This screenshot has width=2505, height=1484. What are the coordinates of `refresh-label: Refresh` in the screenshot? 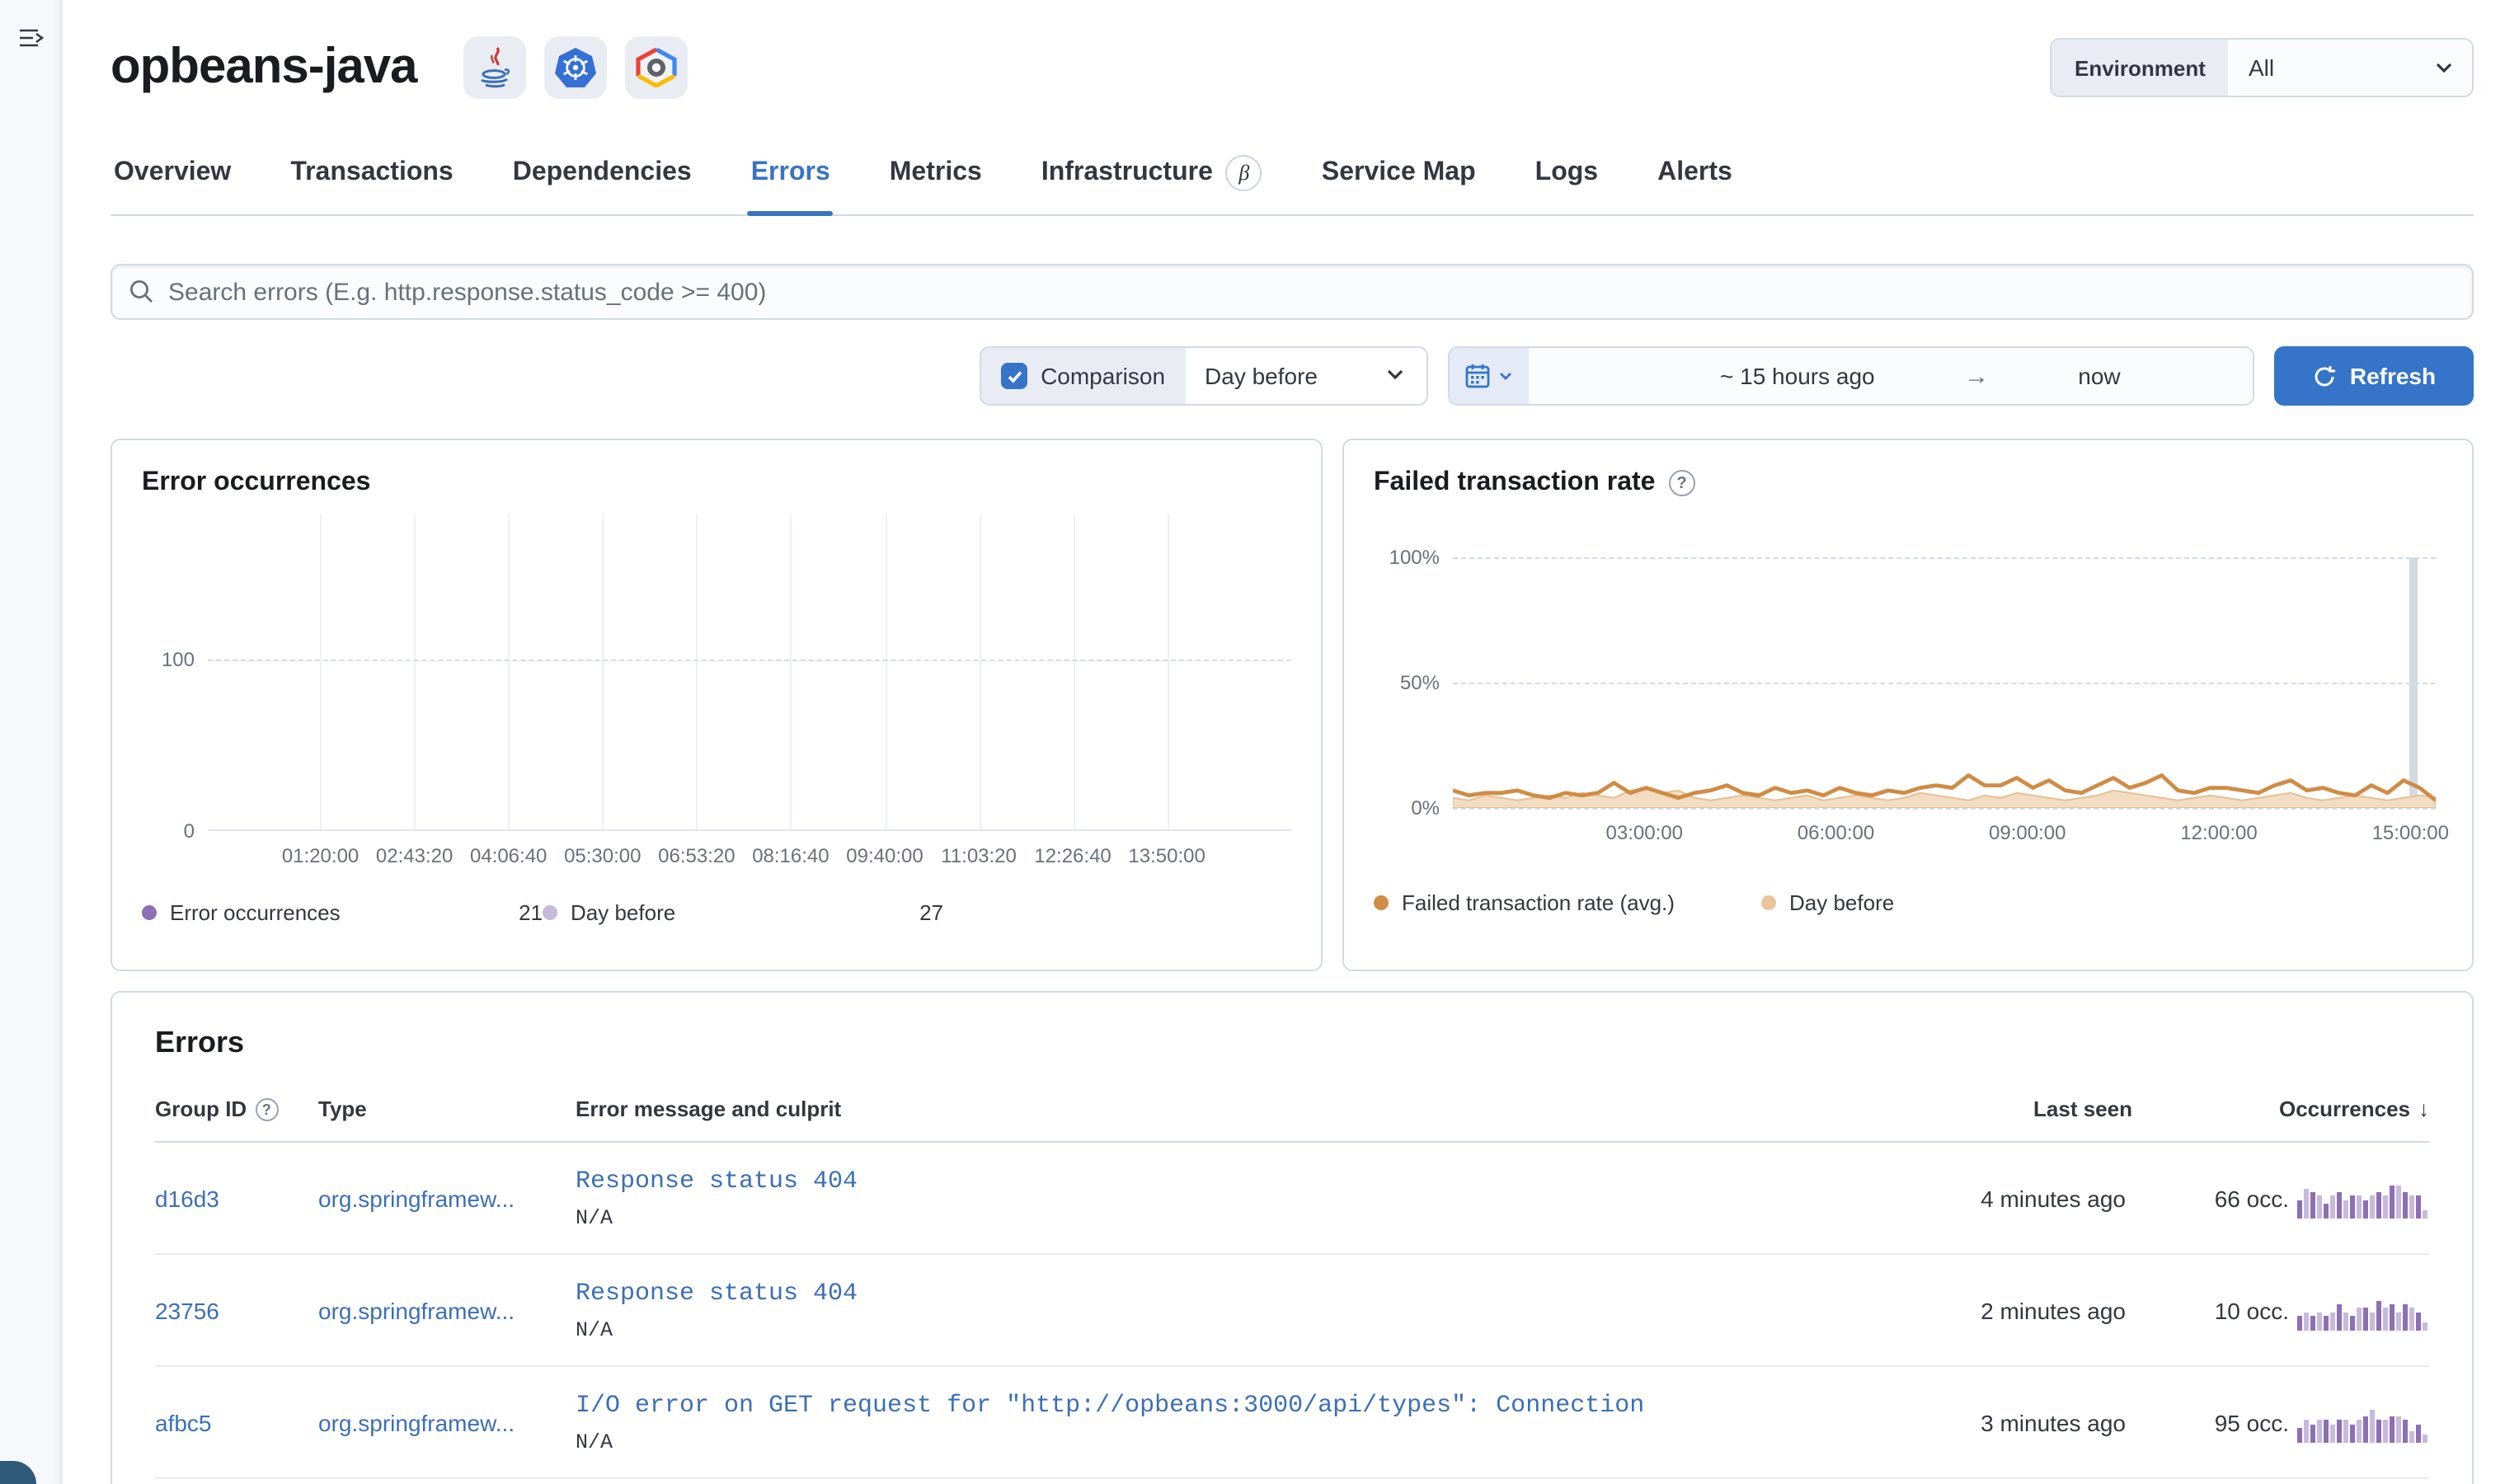 It's located at (2393, 376).